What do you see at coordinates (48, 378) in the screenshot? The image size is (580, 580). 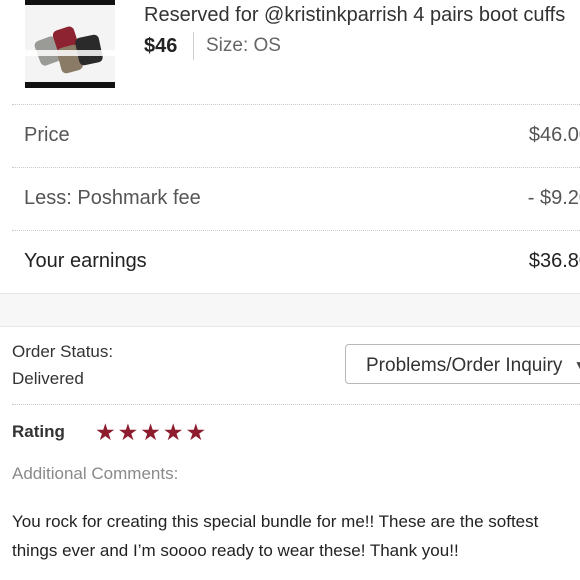 I see `order-status-value: Delivered` at bounding box center [48, 378].